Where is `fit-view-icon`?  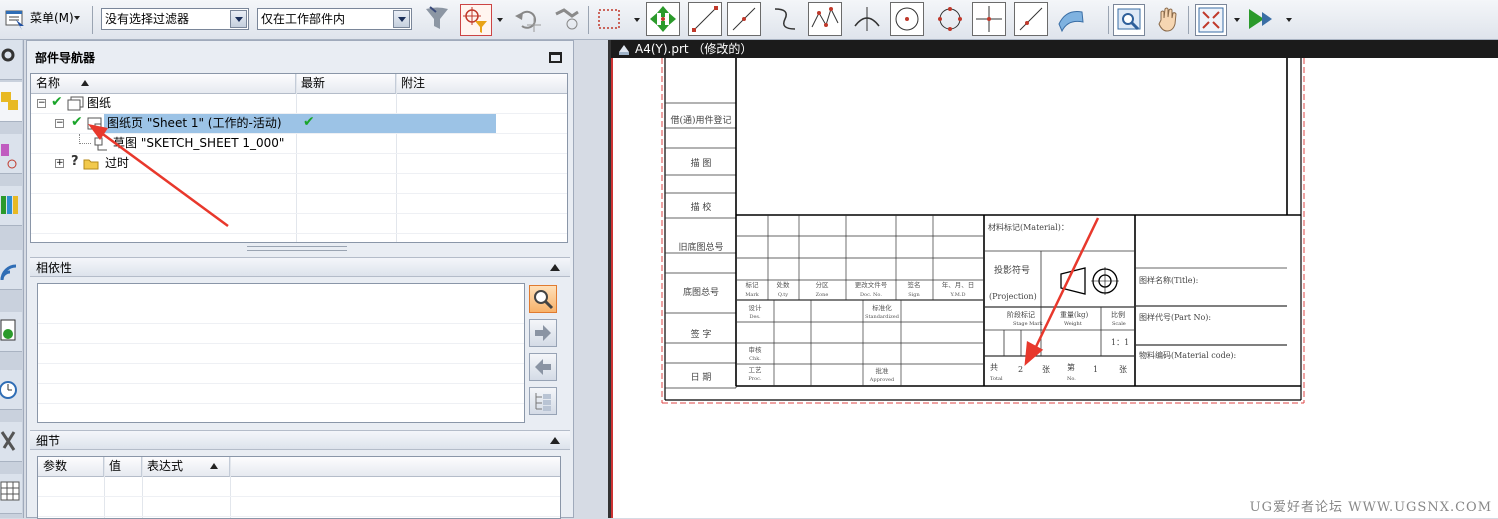 fit-view-icon is located at coordinates (1211, 20).